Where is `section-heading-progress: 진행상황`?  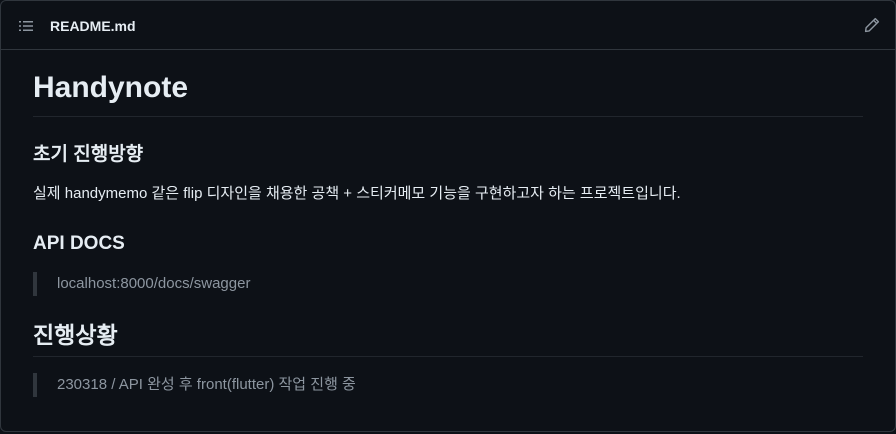 section-heading-progress: 진행상황 is located at coordinates (75, 335).